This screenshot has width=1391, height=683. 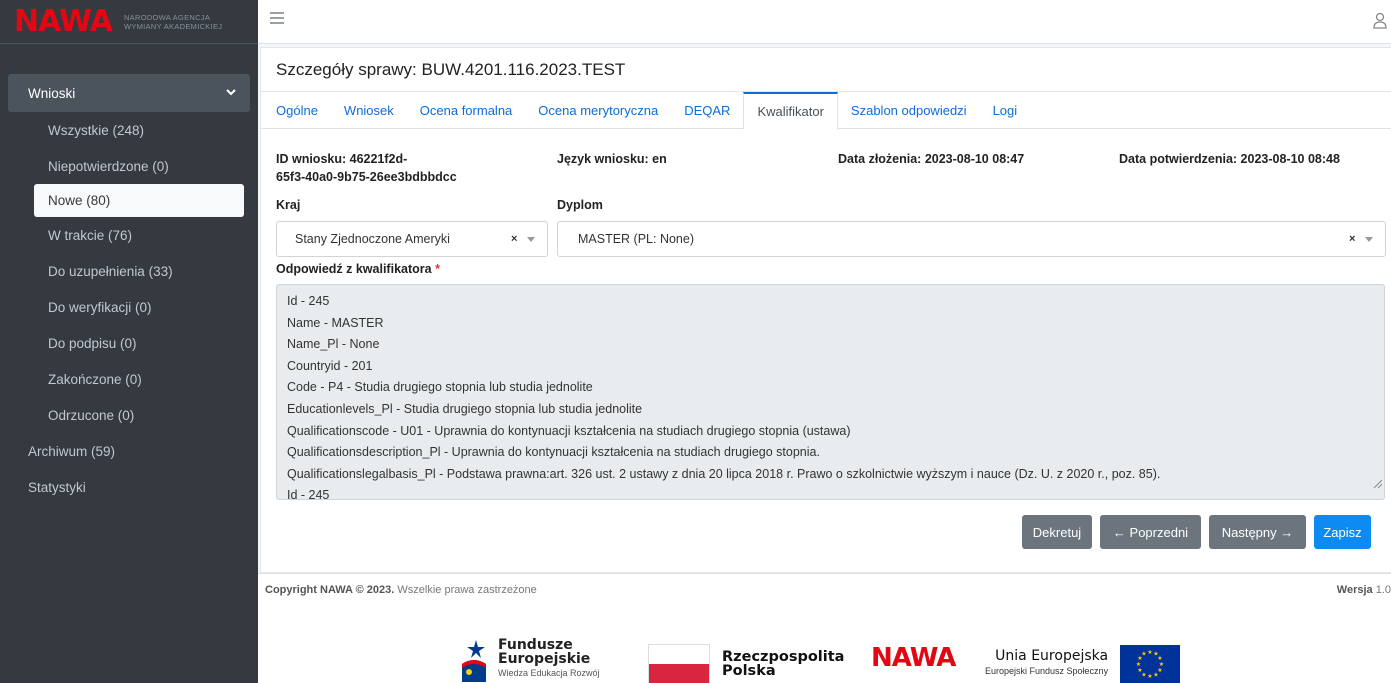 What do you see at coordinates (231, 93) in the screenshot?
I see `chevron-down-icon` at bounding box center [231, 93].